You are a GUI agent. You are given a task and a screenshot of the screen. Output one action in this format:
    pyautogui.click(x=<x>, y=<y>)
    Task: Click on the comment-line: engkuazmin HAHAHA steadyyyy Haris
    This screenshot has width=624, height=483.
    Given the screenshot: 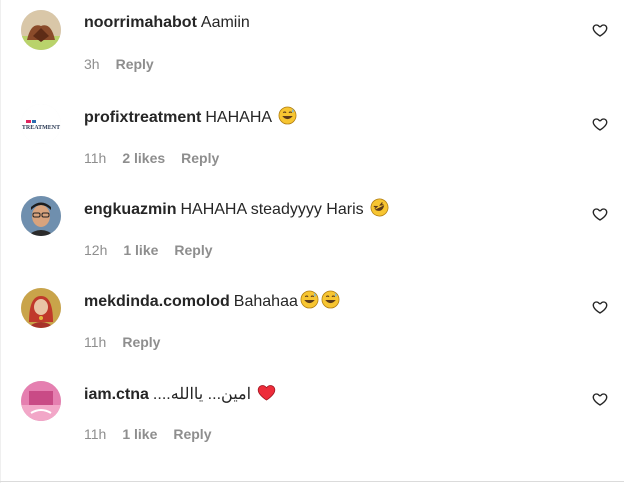 What is the action you would take?
    pyautogui.click(x=236, y=209)
    